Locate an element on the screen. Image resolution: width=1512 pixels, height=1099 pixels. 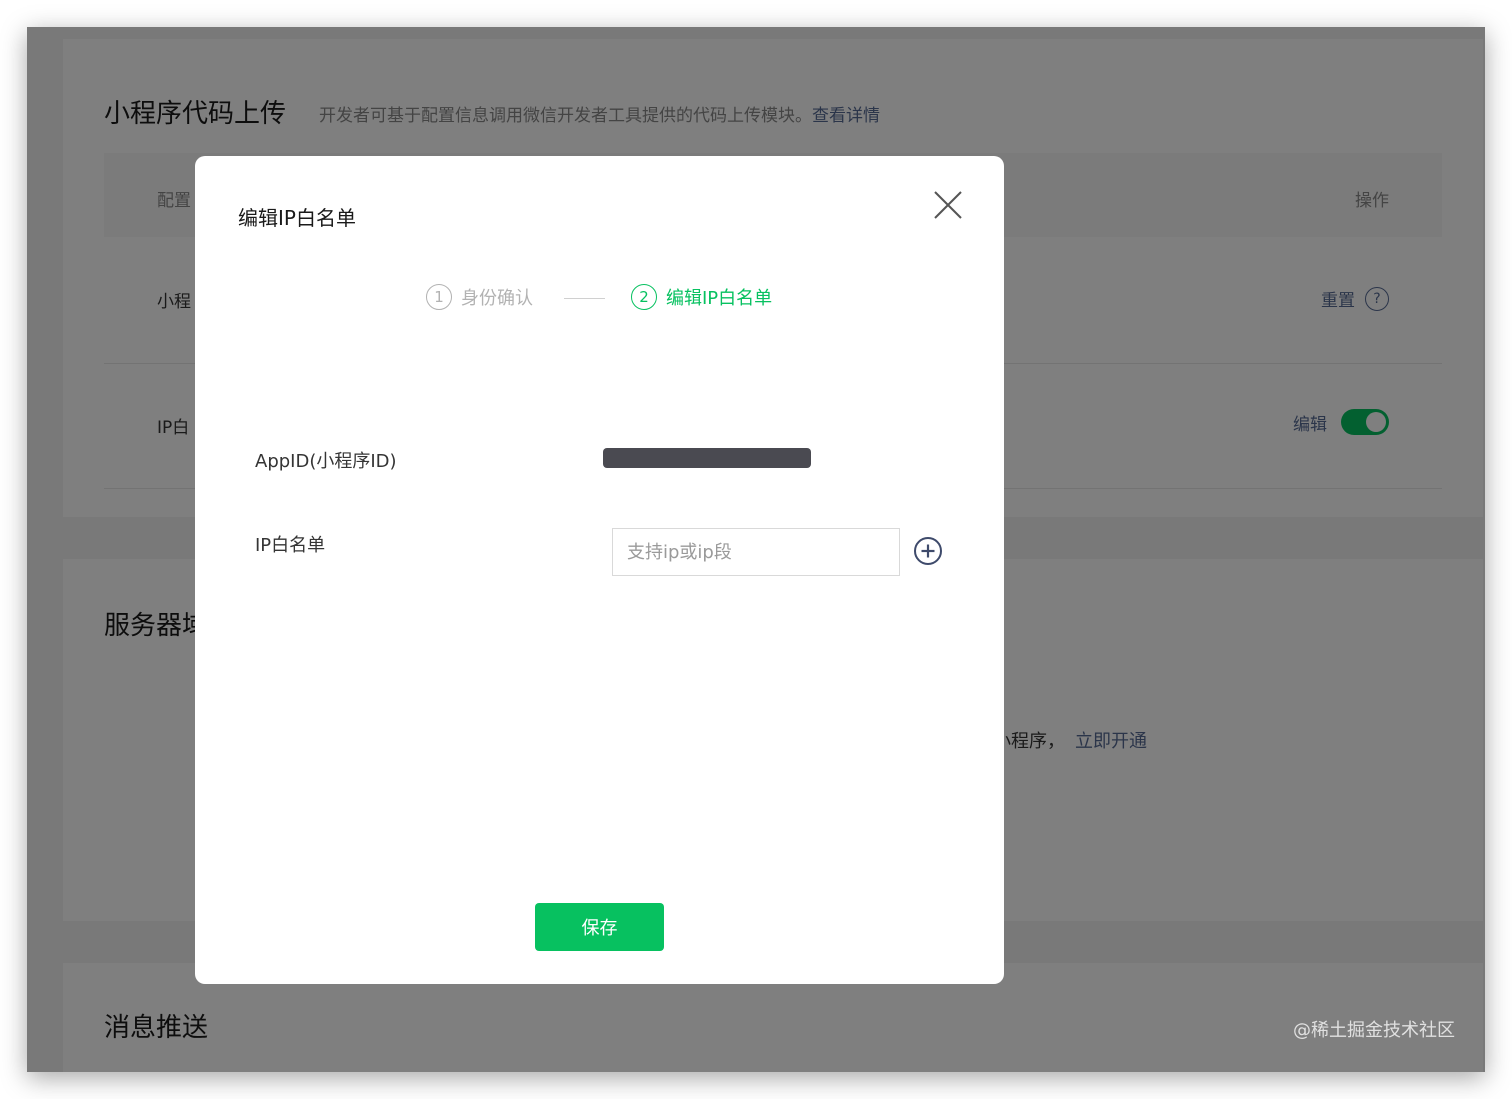
step-edit-whitelist: 2 编辑IP白名单 is located at coordinates (701, 297).